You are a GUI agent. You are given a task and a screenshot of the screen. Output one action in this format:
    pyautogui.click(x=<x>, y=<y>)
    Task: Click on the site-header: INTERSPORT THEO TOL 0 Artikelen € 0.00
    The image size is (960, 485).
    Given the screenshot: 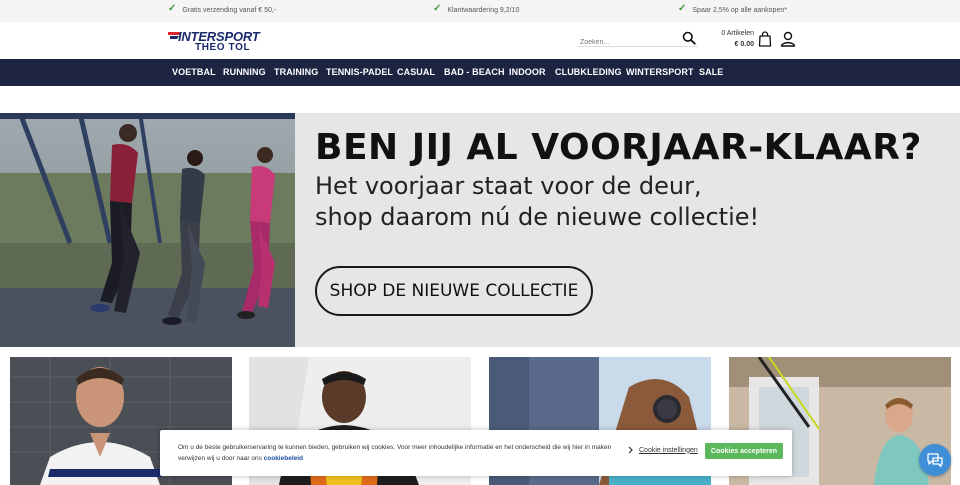 What is the action you would take?
    pyautogui.click(x=480, y=40)
    